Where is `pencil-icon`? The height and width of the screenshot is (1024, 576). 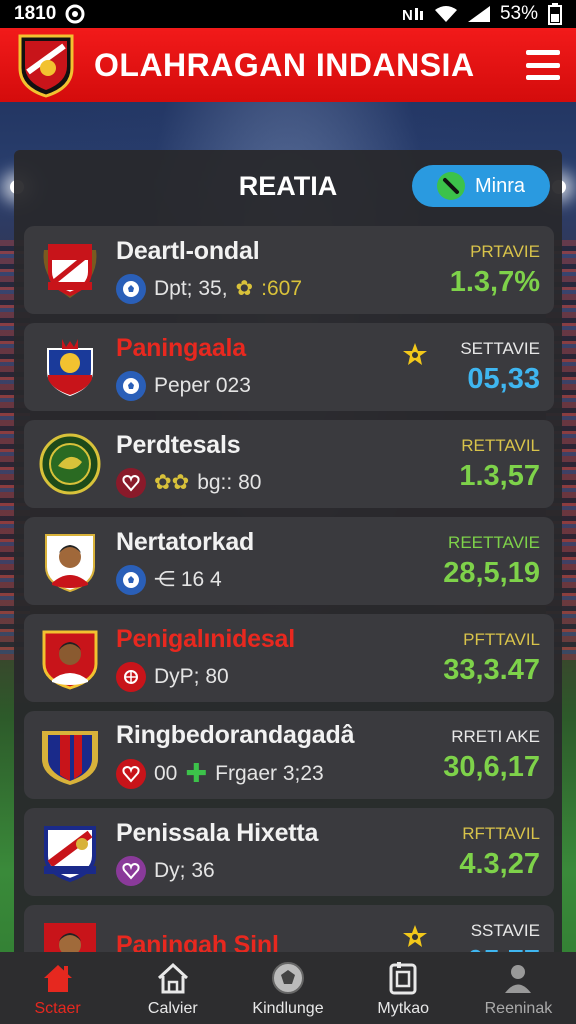
pencil-icon is located at coordinates (450, 186).